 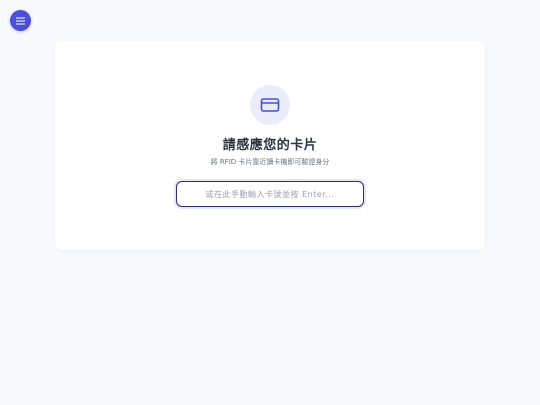 I want to click on credit-card-icon, so click(x=270, y=105).